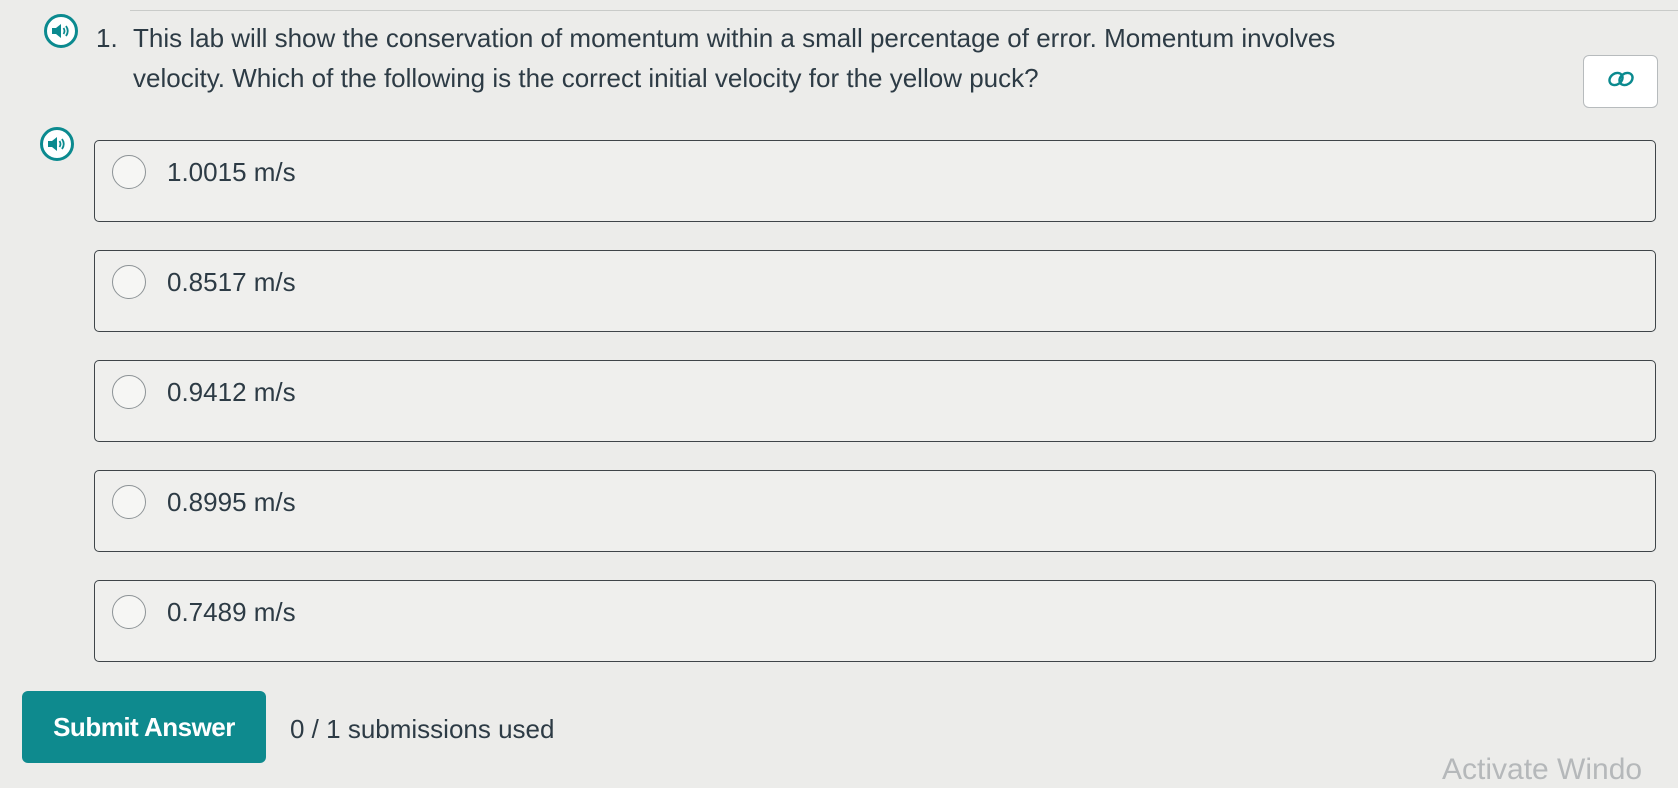 The image size is (1678, 788). Describe the element at coordinates (144, 727) in the screenshot. I see `submit-answer-button: Submit Answer` at that location.